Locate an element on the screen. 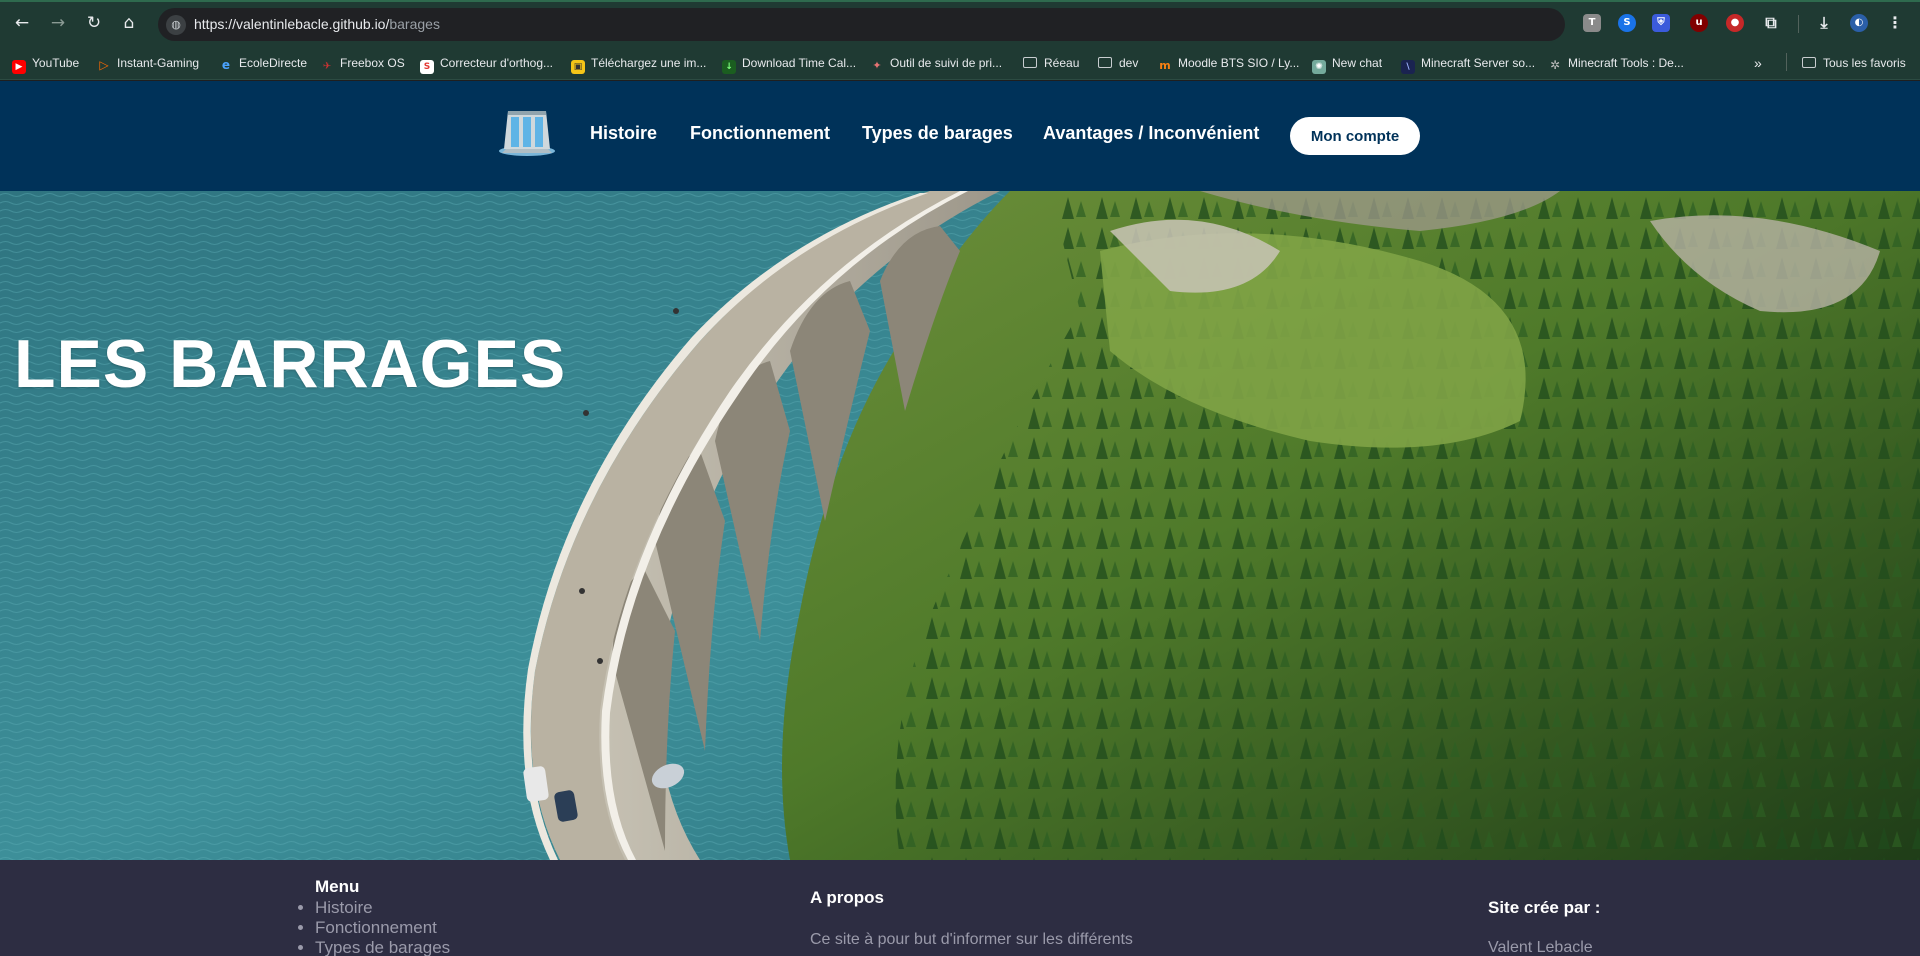 The width and height of the screenshot is (1920, 956). bookmark-youtube: ▶ YouTube is located at coordinates (46, 64).